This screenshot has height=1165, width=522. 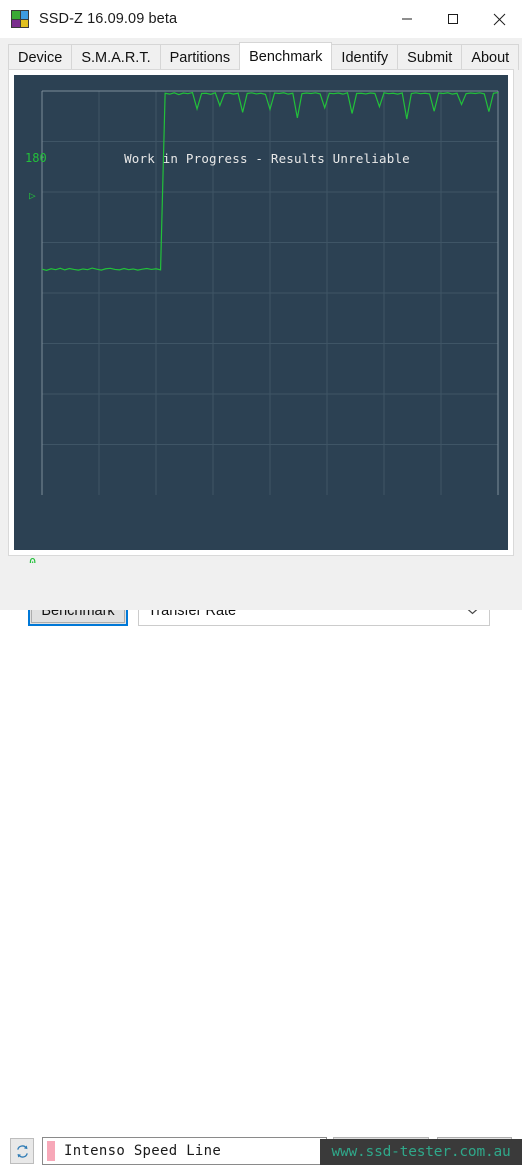 I want to click on chart-cursor-marker-icon: ▷, so click(x=32, y=195).